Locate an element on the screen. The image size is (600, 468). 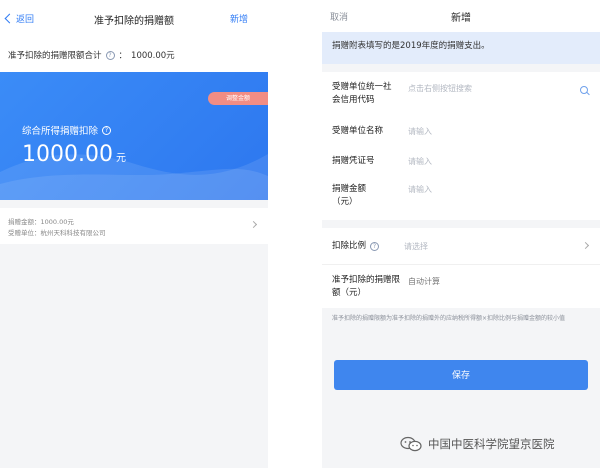
page-title: 新增 is located at coordinates (461, 18).